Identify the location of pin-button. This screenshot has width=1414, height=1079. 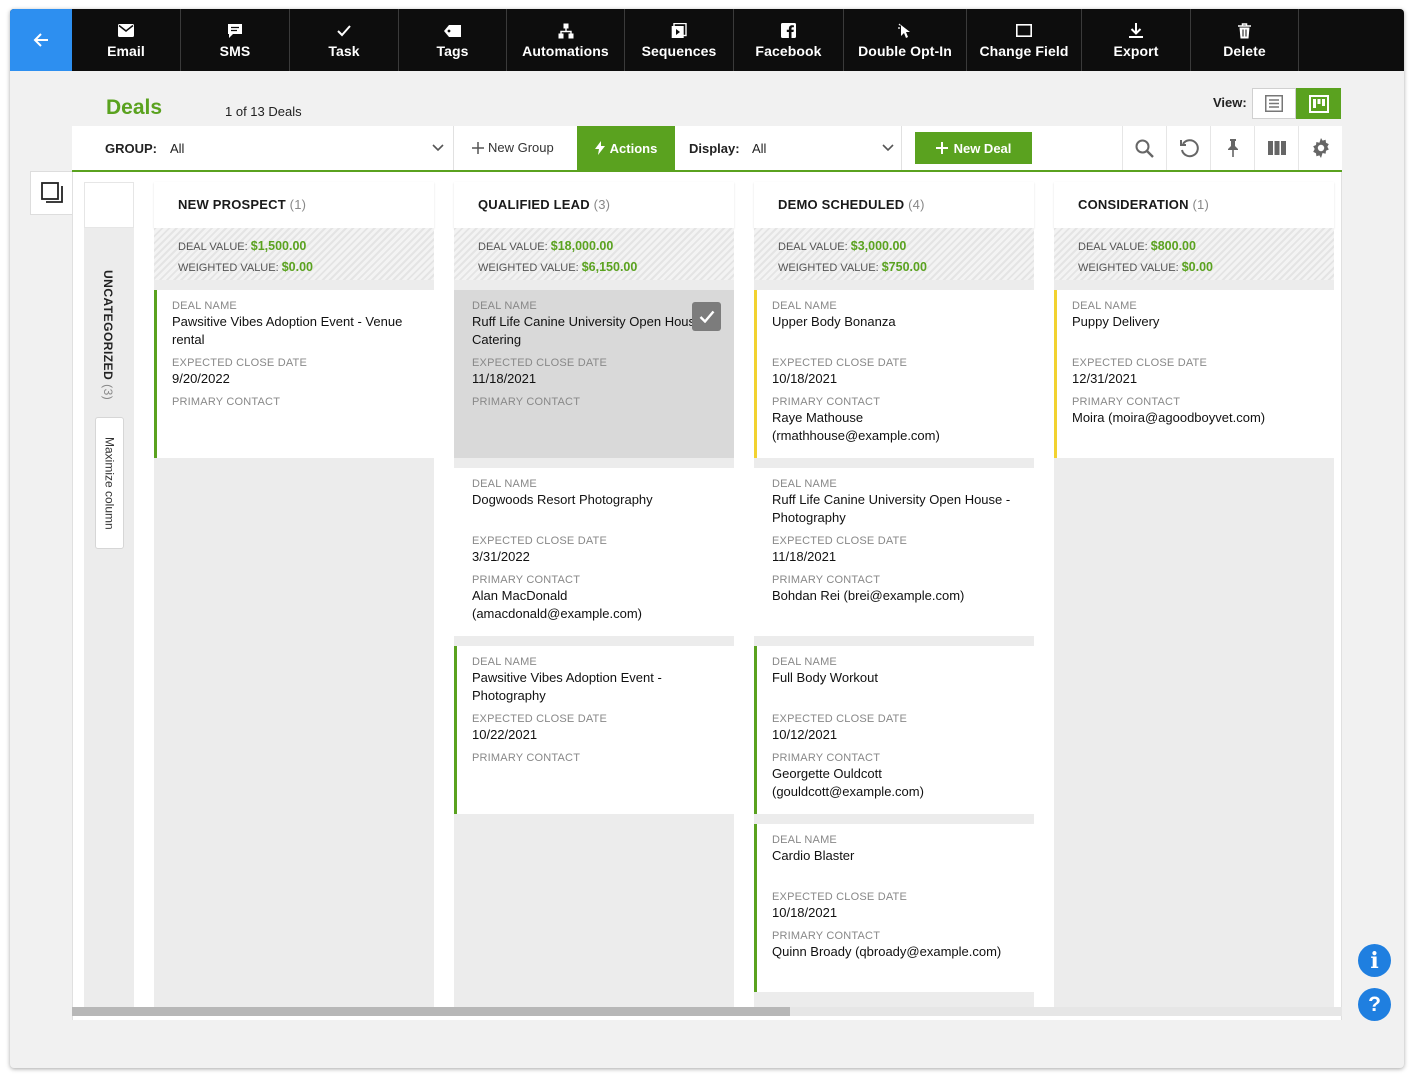
(1232, 148).